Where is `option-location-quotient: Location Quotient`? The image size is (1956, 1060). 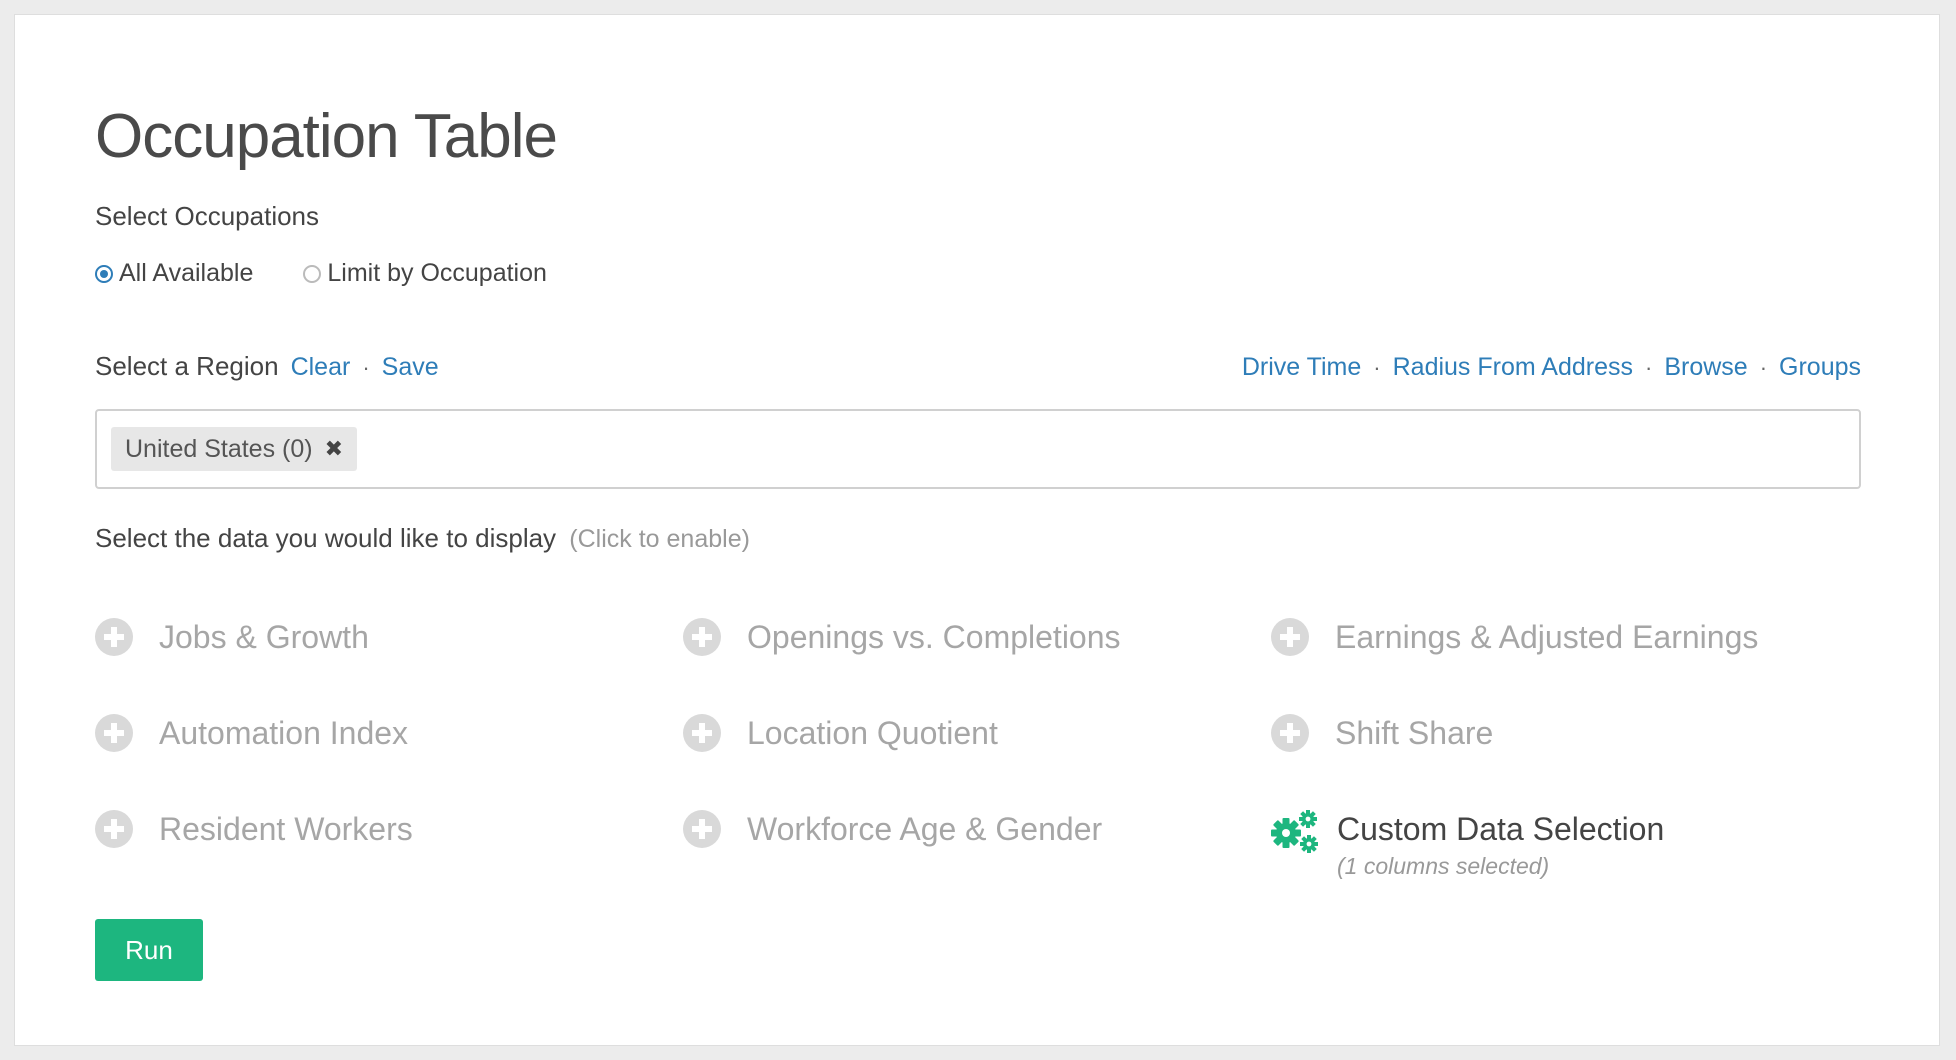
option-location-quotient: Location Quotient is located at coordinates (840, 733).